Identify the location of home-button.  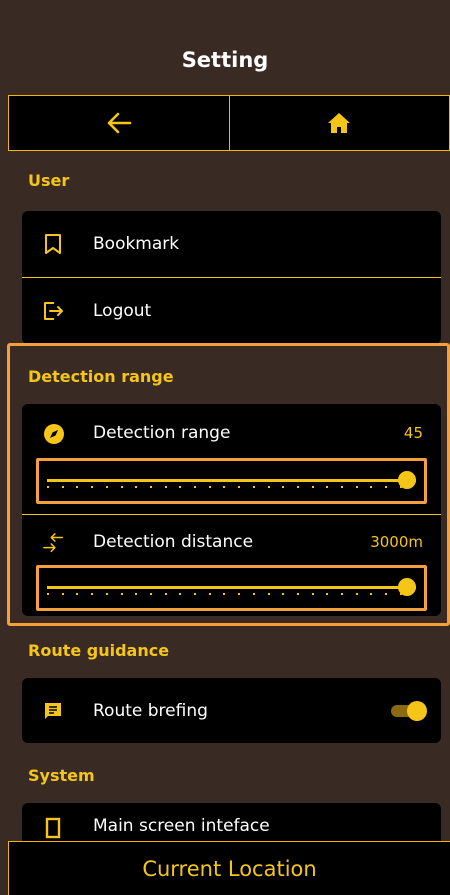
(339, 123).